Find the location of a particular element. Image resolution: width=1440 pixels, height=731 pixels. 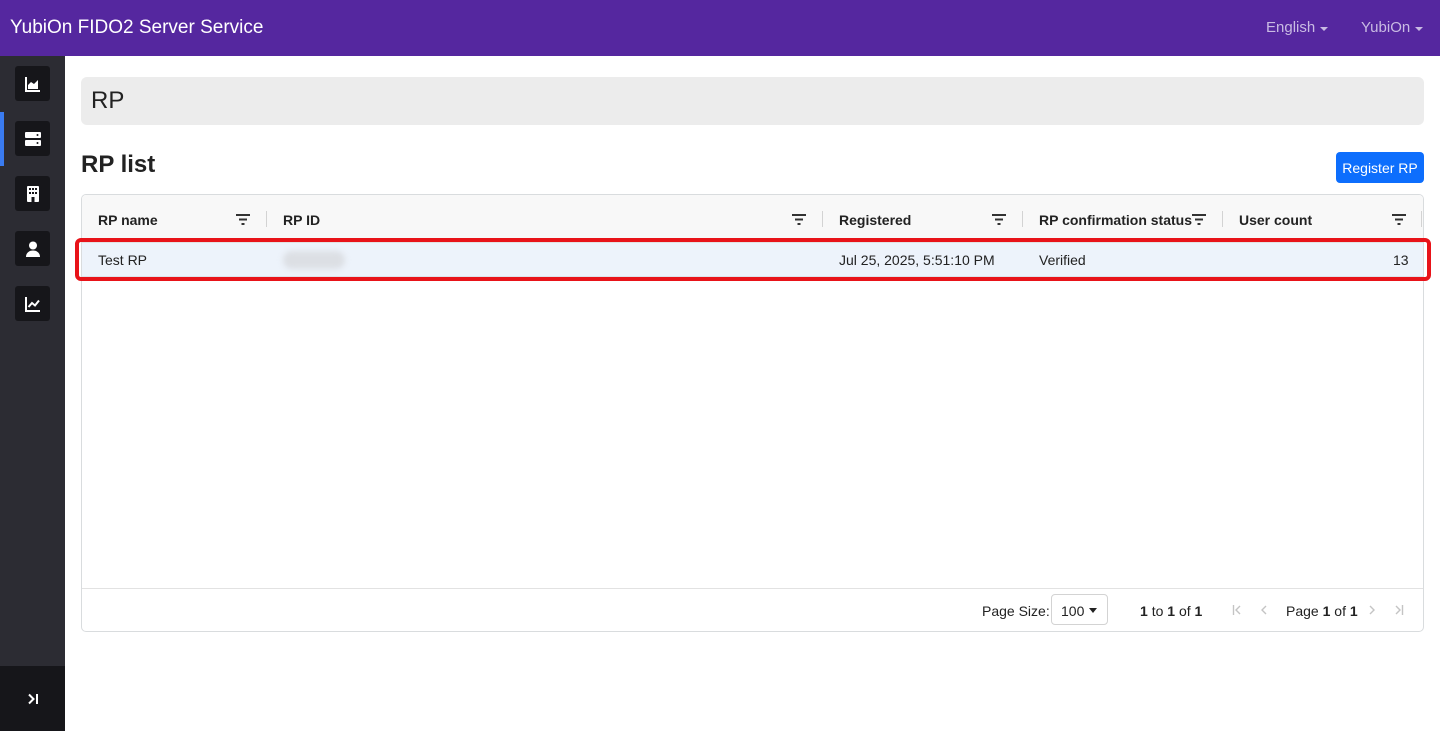

page-title: RP is located at coordinates (108, 100).